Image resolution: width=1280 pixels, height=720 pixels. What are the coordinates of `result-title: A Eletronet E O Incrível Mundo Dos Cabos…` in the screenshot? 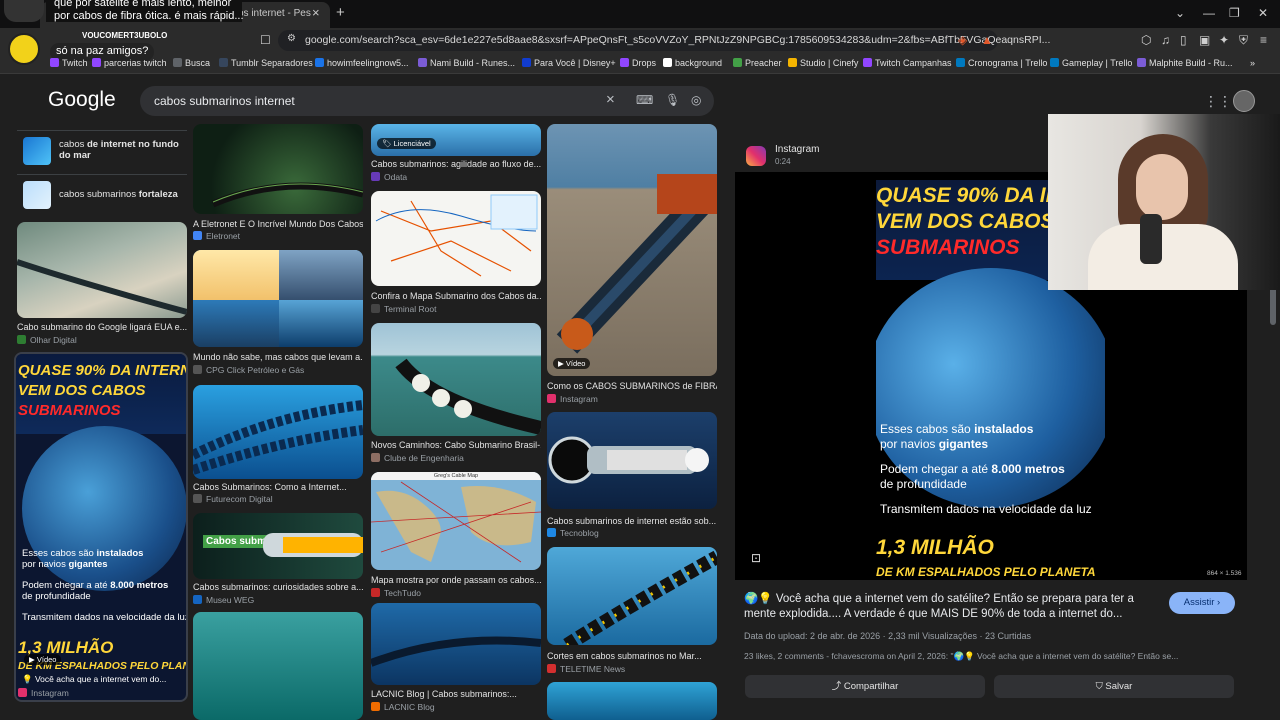 It's located at (278, 224).